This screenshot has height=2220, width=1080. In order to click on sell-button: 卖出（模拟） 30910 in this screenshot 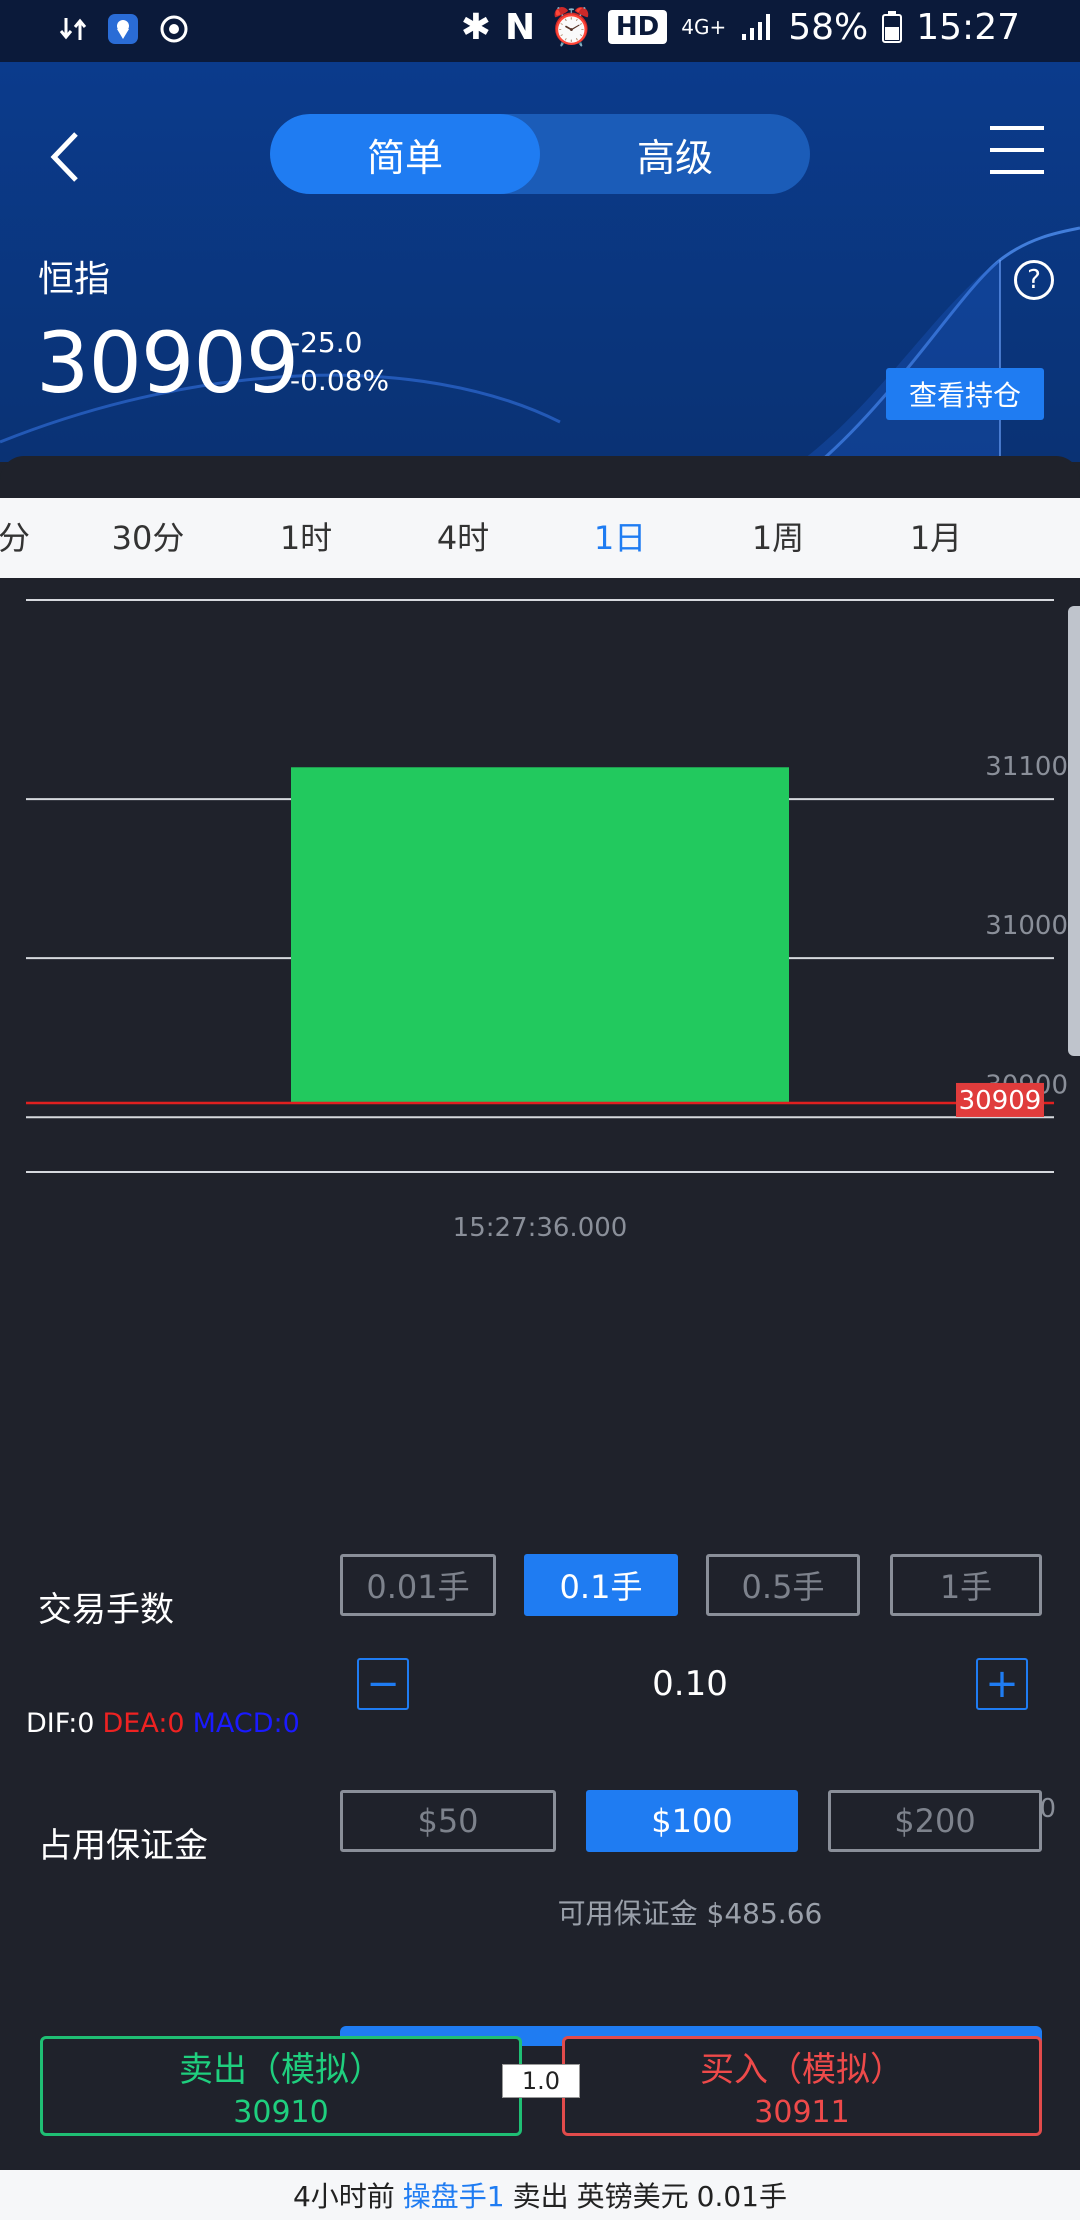, I will do `click(281, 2086)`.